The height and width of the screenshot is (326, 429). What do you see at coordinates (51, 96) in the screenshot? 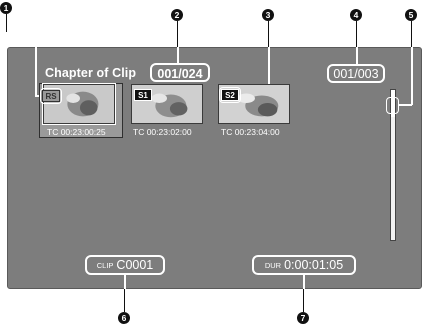
I see `rs-badge: RS` at bounding box center [51, 96].